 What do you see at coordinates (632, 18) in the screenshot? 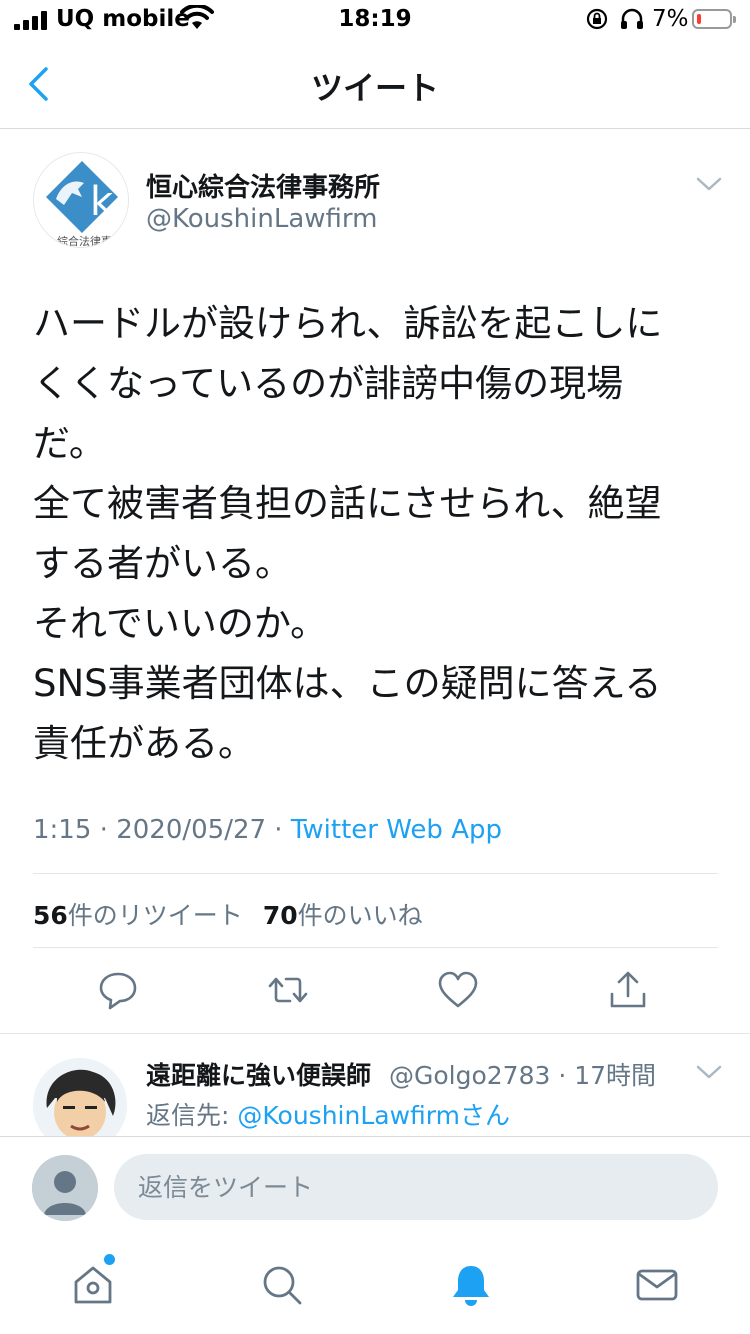
I see `headphones-icon` at bounding box center [632, 18].